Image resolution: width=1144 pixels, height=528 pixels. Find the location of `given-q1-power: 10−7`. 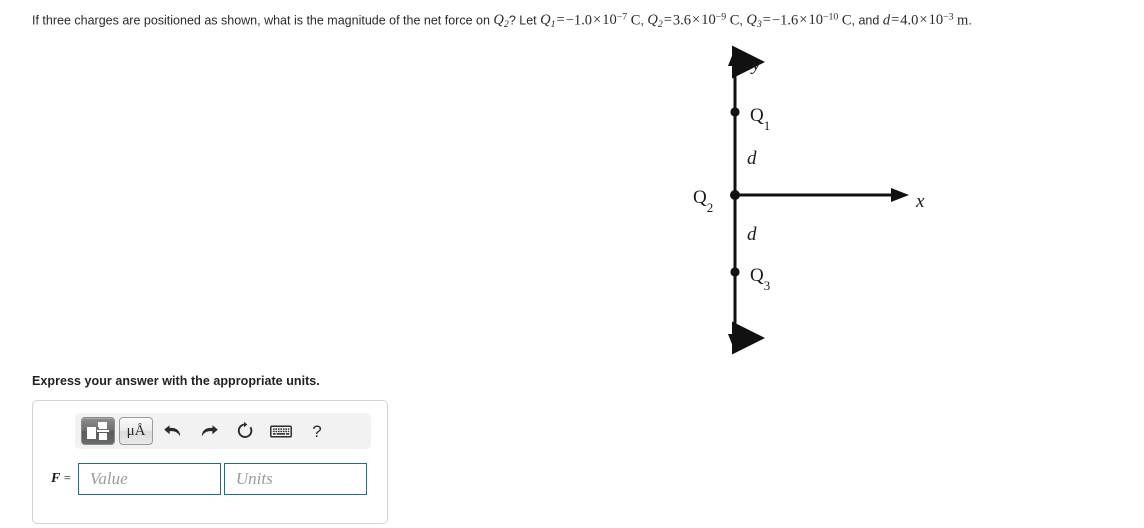

given-q1-power: 10−7 is located at coordinates (615, 20).